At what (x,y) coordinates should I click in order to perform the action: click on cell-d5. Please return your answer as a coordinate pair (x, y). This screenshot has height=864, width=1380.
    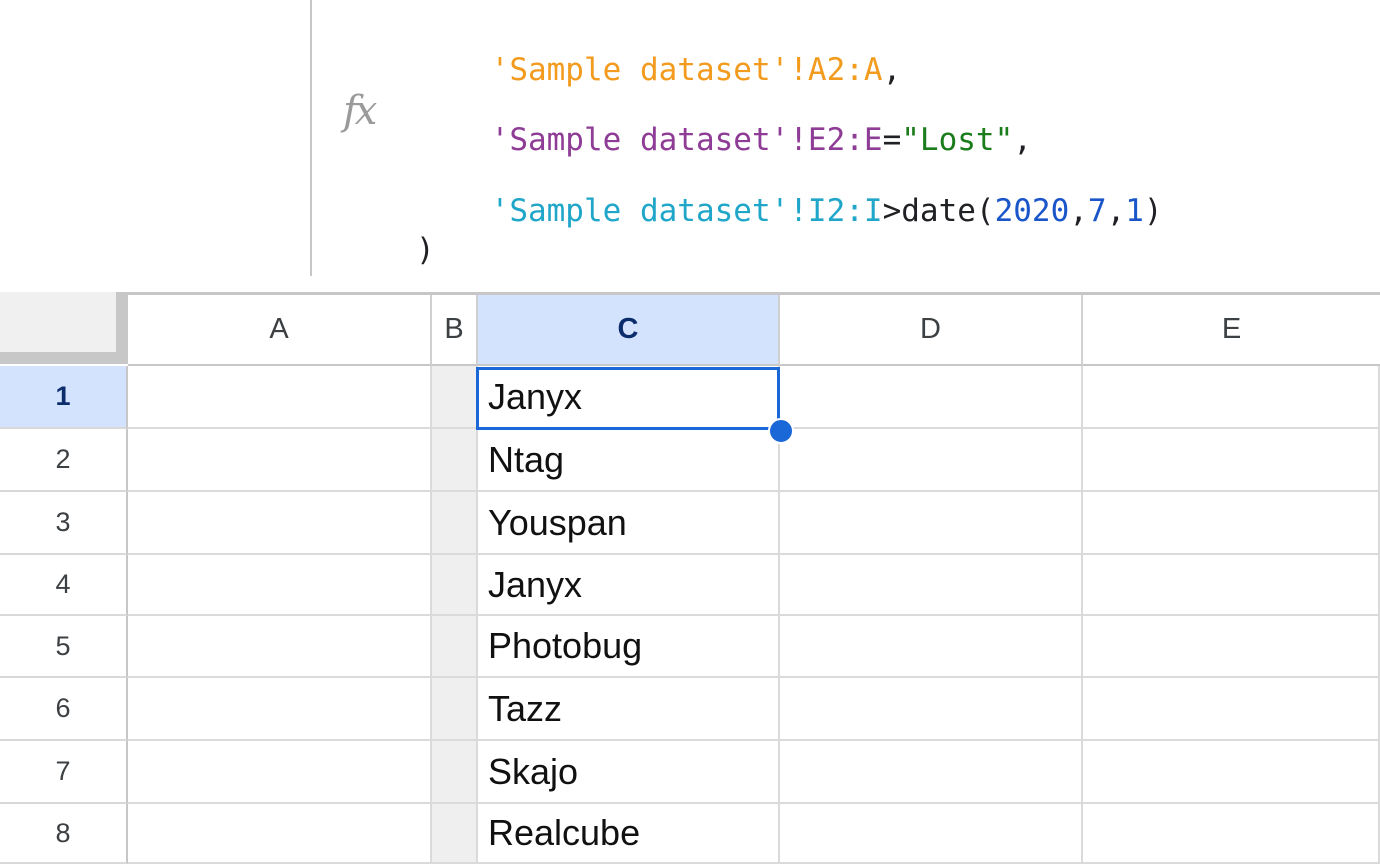
    Looking at the image, I should click on (931, 647).